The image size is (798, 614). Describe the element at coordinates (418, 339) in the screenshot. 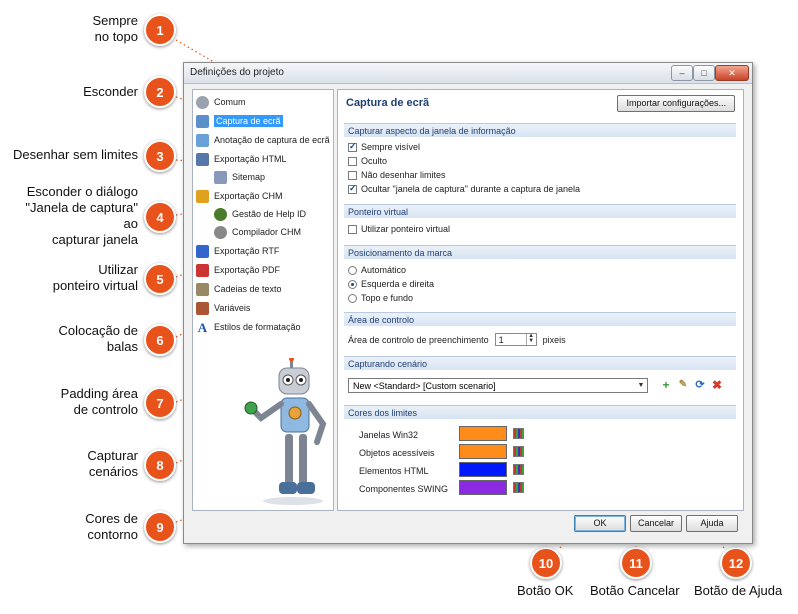

I see `padding-label: Área de controlo de preenchimento` at that location.